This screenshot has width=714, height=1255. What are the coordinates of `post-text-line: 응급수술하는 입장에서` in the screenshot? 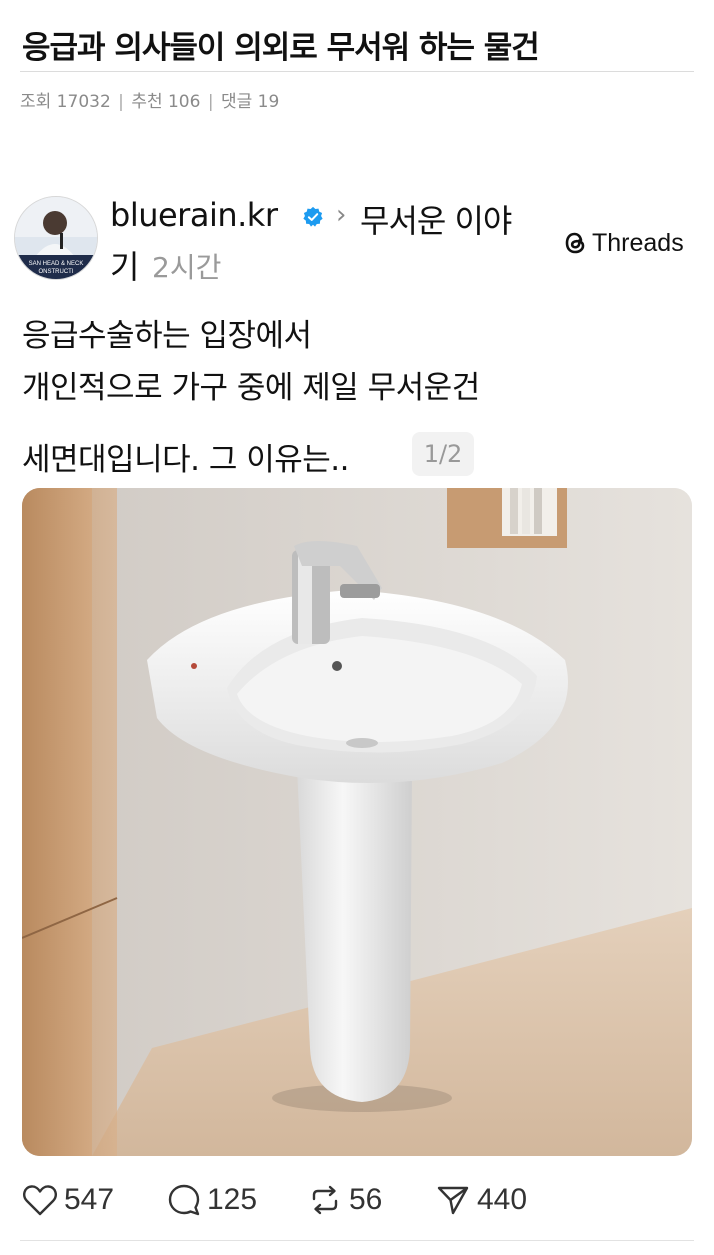 It's located at (167, 336).